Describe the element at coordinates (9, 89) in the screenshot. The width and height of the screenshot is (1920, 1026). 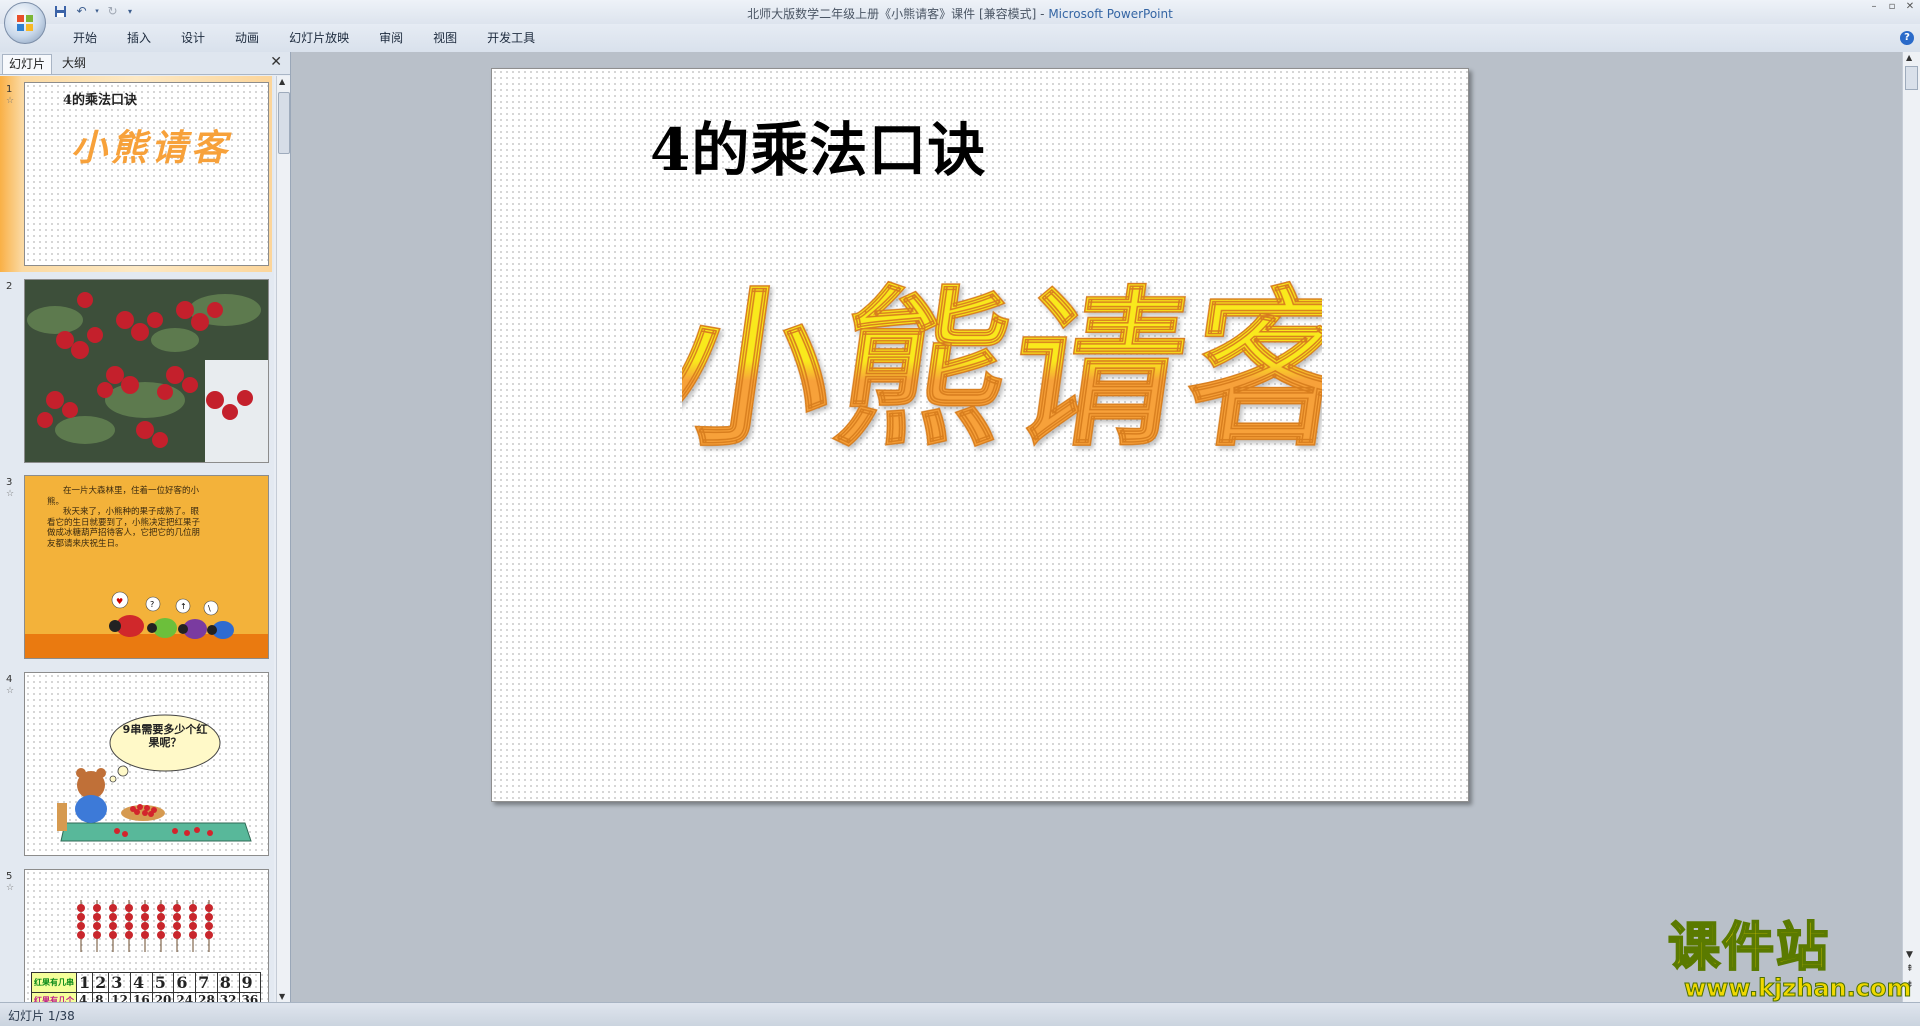
I see `slide-number: 1` at that location.